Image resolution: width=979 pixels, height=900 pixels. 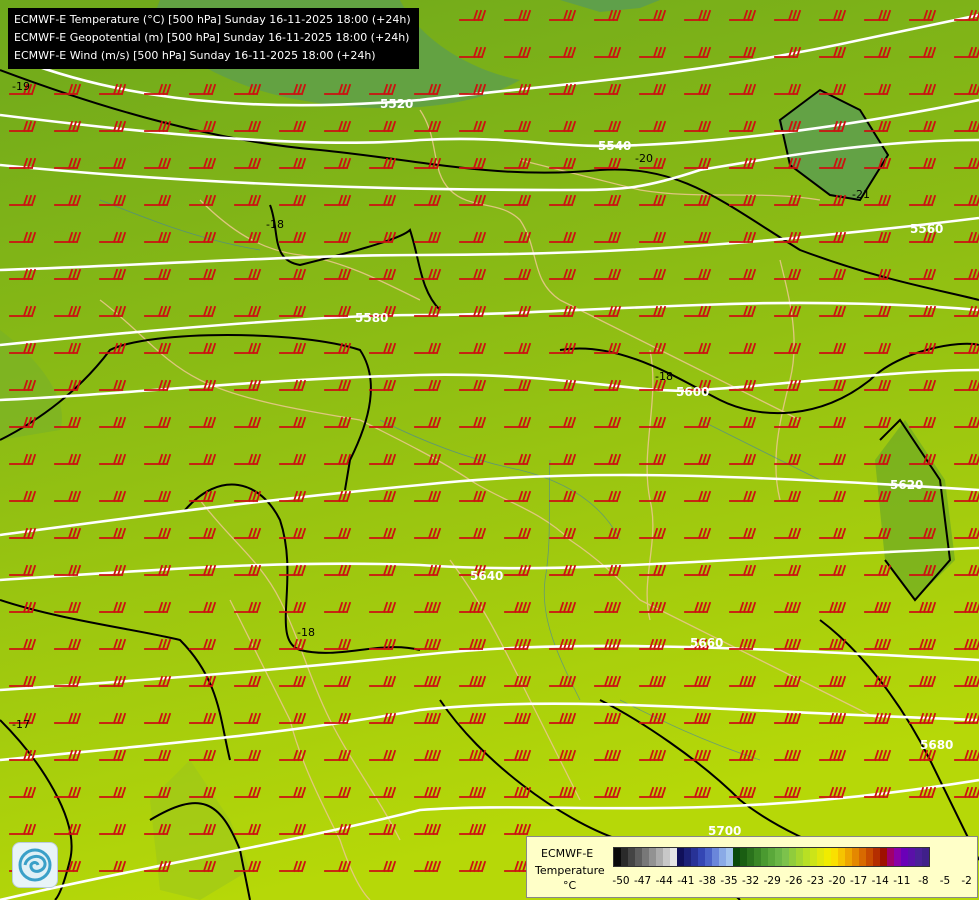 What do you see at coordinates (936, 745) in the screenshot?
I see `geopotential-label: 5680` at bounding box center [936, 745].